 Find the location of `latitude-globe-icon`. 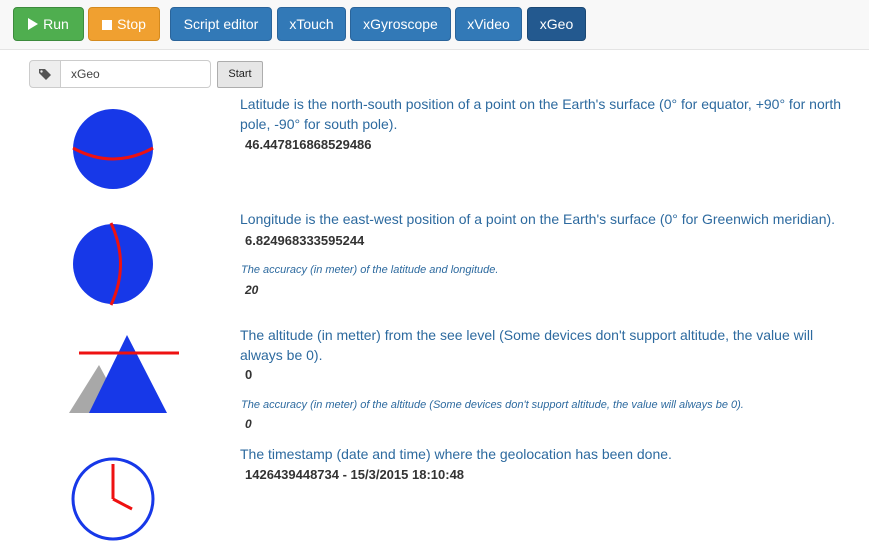

latitude-globe-icon is located at coordinates (113, 149).